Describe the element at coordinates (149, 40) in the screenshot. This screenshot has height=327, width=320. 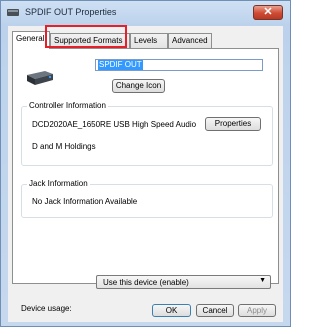
I see `tab-levels: Levels` at that location.